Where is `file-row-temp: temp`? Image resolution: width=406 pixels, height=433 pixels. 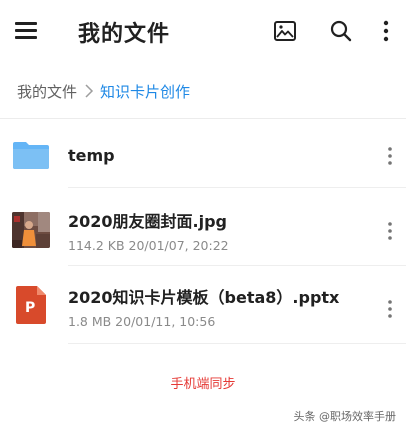 file-row-temp: temp is located at coordinates (203, 156).